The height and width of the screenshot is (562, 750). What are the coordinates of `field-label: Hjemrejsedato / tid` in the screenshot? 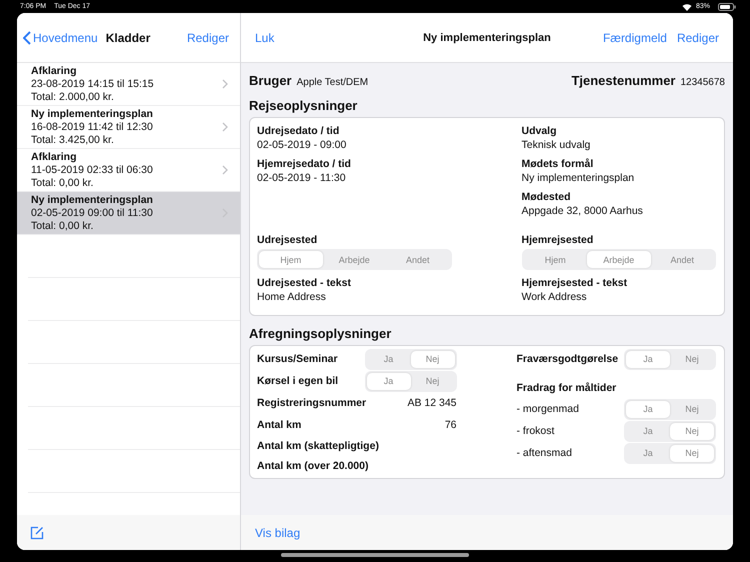 It's located at (304, 164).